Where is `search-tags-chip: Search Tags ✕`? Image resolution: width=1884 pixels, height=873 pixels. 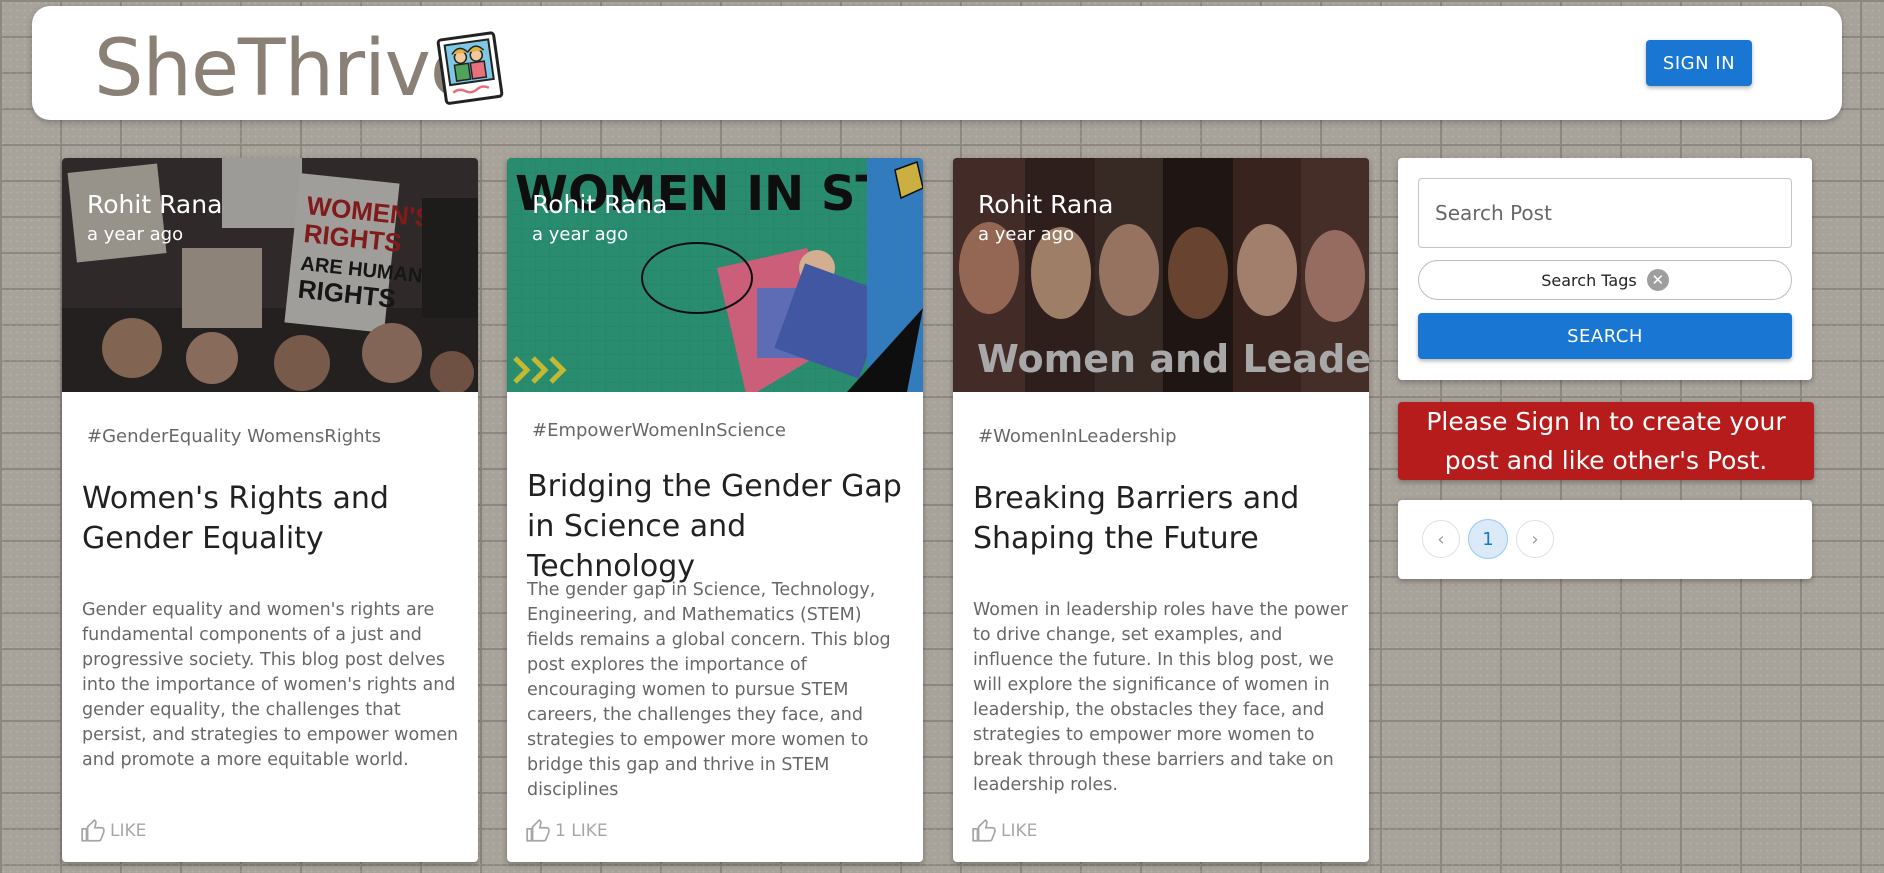 search-tags-chip: Search Tags ✕ is located at coordinates (1605, 280).